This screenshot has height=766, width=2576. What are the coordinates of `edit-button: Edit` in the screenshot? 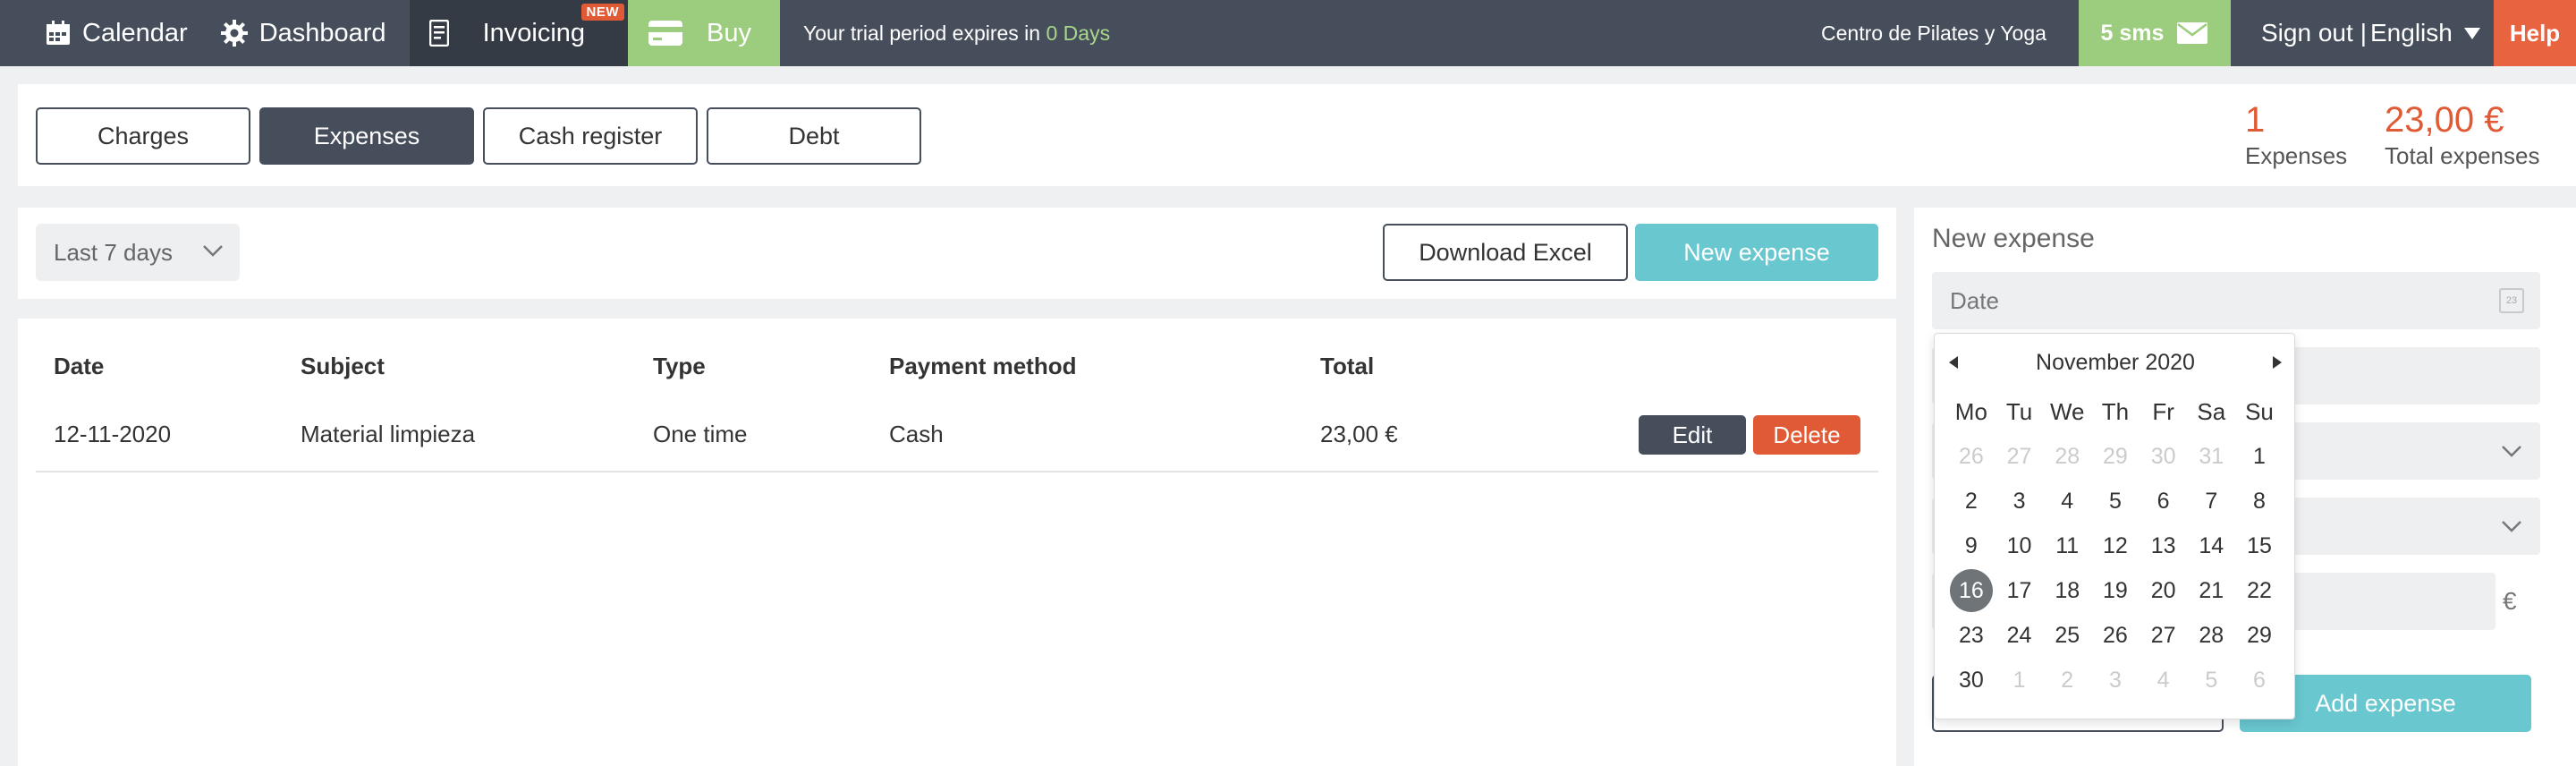 It's located at (1692, 435).